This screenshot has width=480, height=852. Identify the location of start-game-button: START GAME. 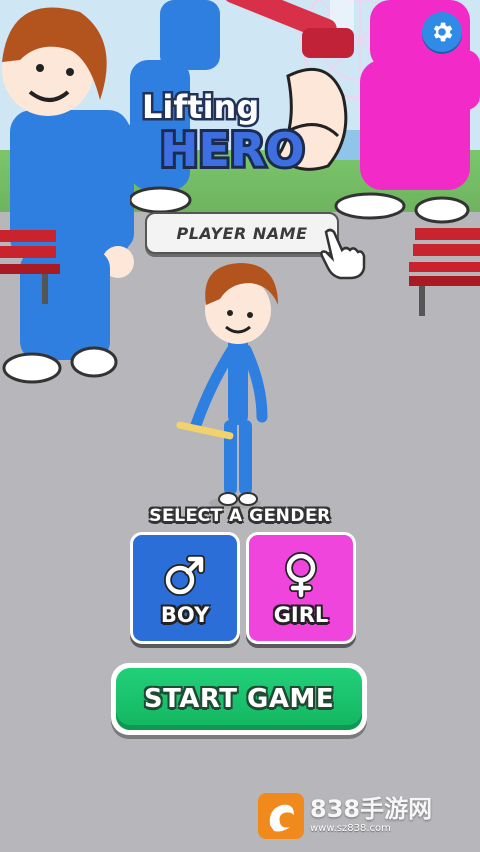
(239, 699).